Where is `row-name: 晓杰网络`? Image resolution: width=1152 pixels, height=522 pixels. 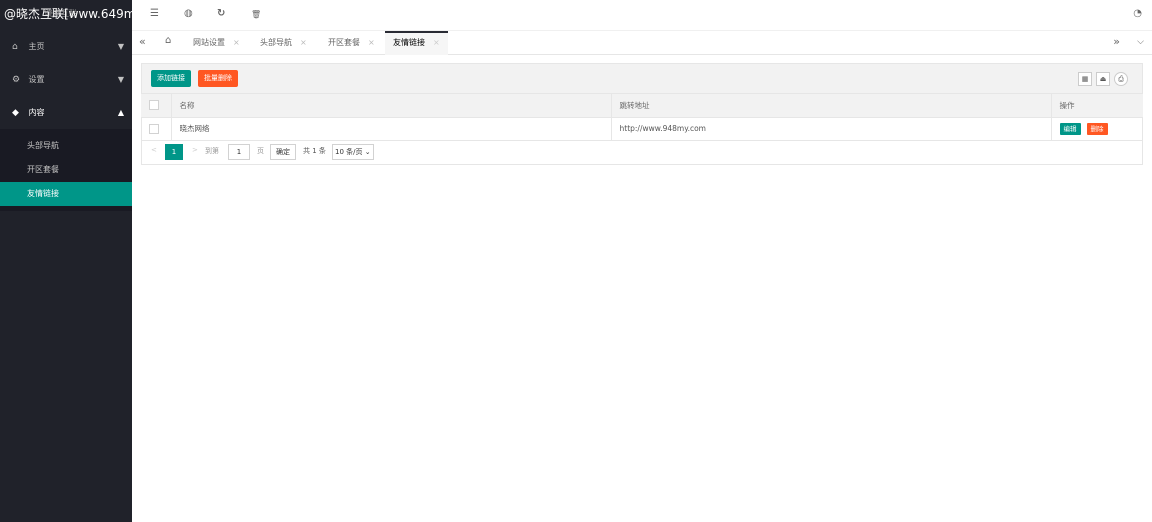 row-name: 晓杰网络 is located at coordinates (391, 129).